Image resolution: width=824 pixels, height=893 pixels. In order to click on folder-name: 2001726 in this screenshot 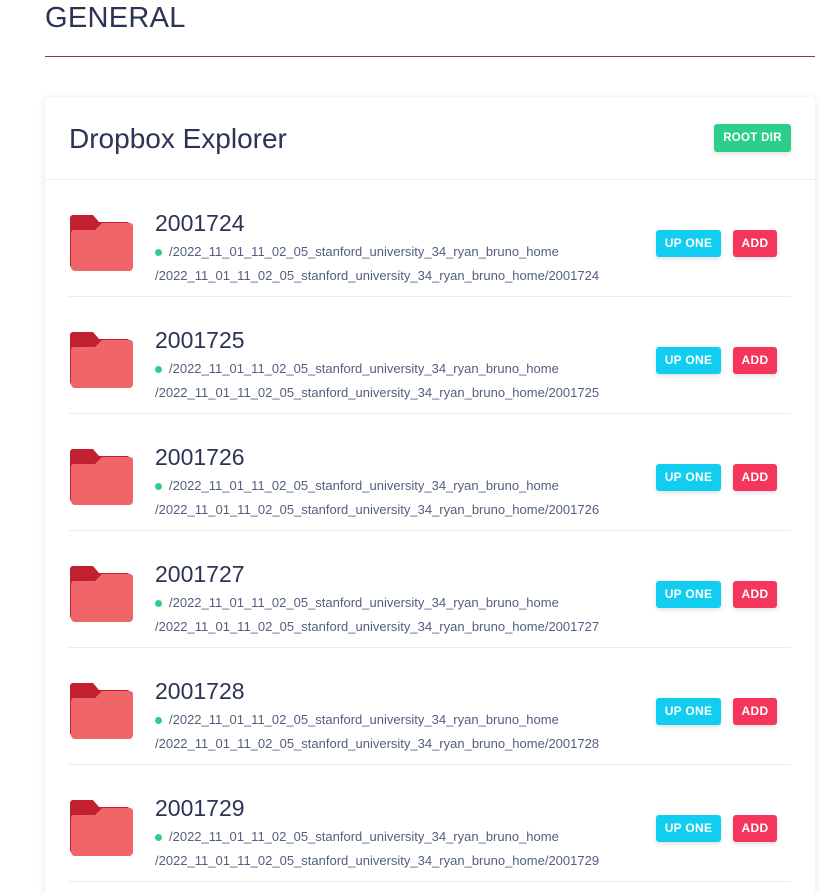, I will do `click(200, 457)`.